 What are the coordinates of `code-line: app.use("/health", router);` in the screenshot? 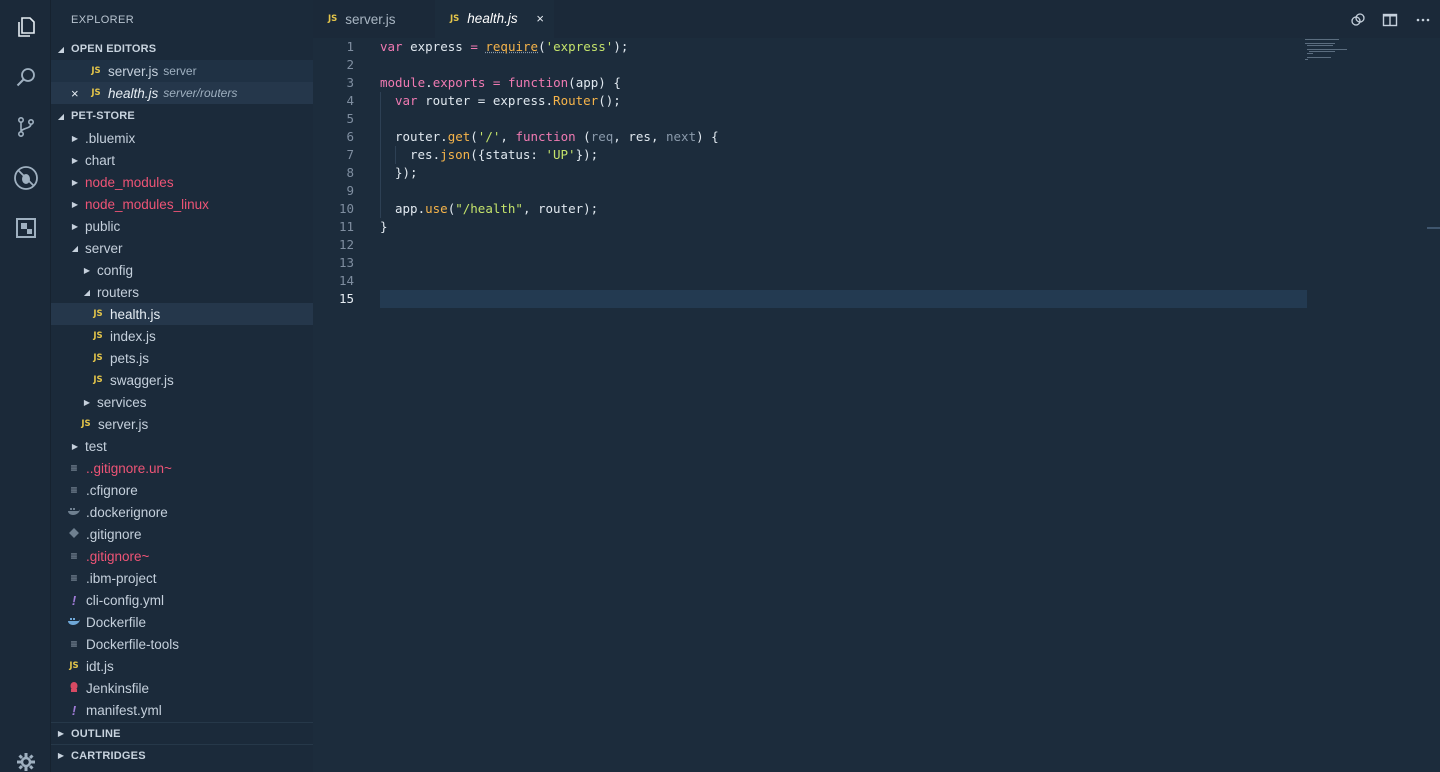 It's located at (496, 209).